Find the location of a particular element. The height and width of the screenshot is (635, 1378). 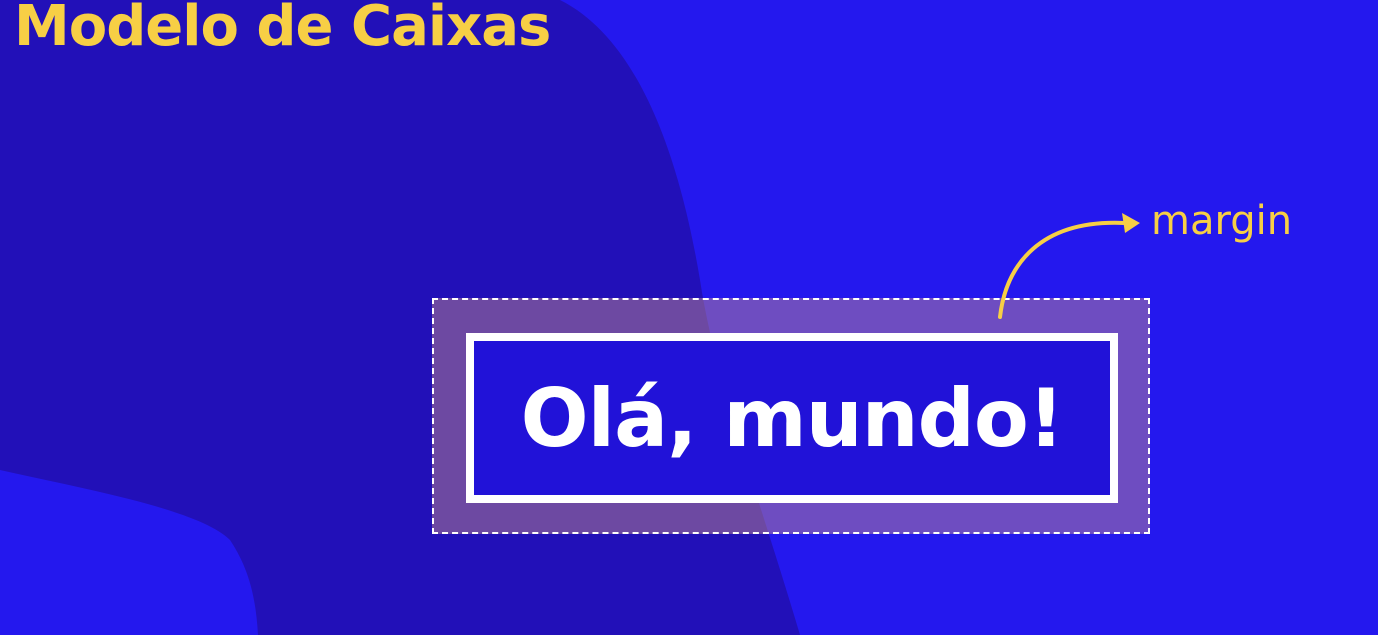

margin-label: margin is located at coordinates (1222, 221).